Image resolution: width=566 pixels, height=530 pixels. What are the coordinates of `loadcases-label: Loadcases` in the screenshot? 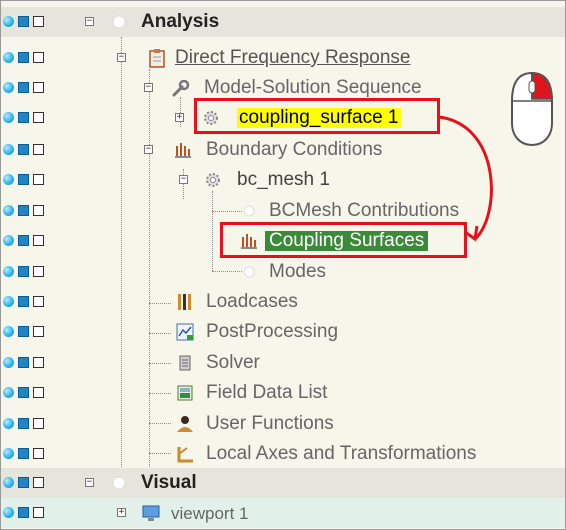 It's located at (252, 301).